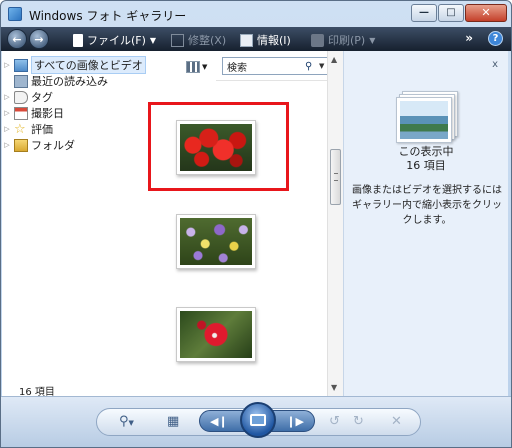 This screenshot has width=512, height=448. I want to click on search-box: 検索 ⚲ ▼, so click(277, 66).